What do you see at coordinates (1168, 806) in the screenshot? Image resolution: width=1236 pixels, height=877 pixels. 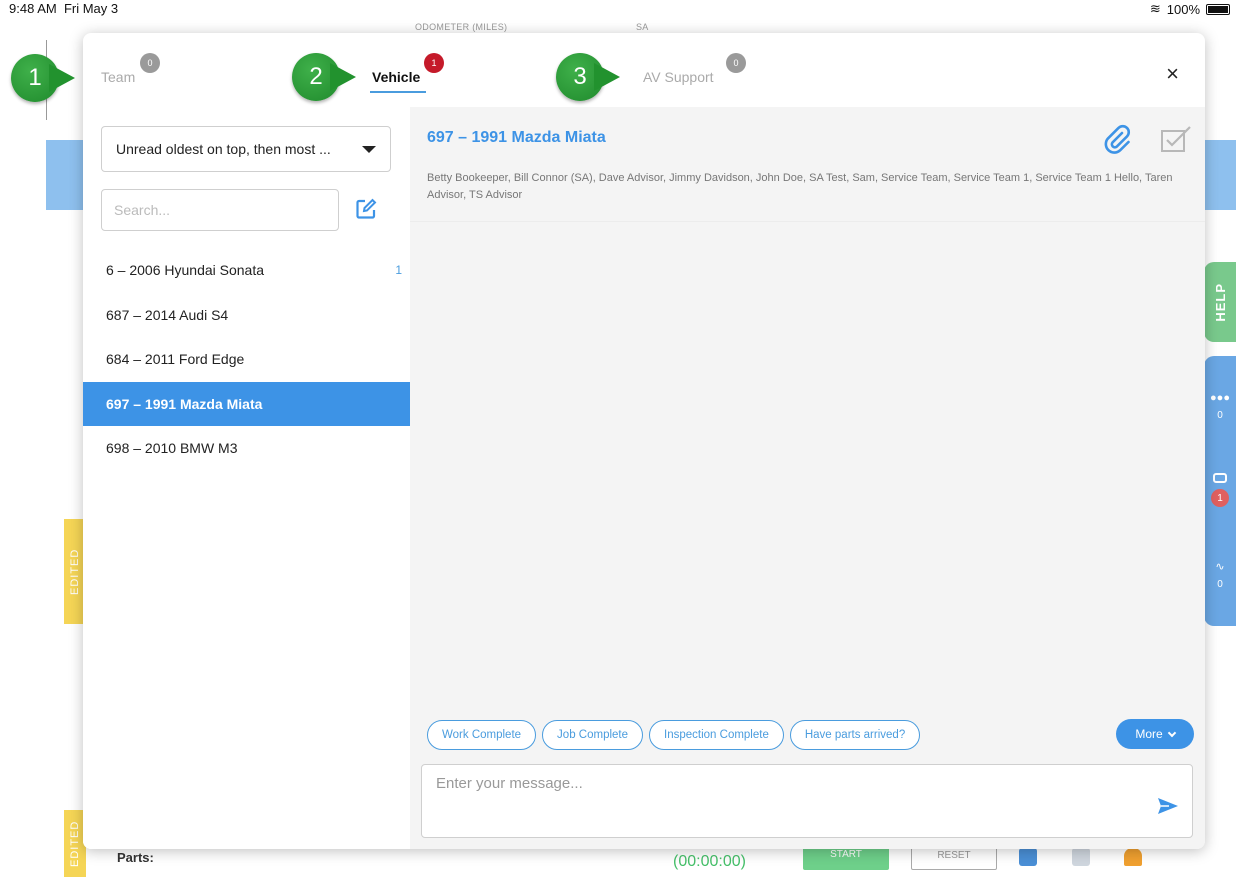 I see `send-icon` at bounding box center [1168, 806].